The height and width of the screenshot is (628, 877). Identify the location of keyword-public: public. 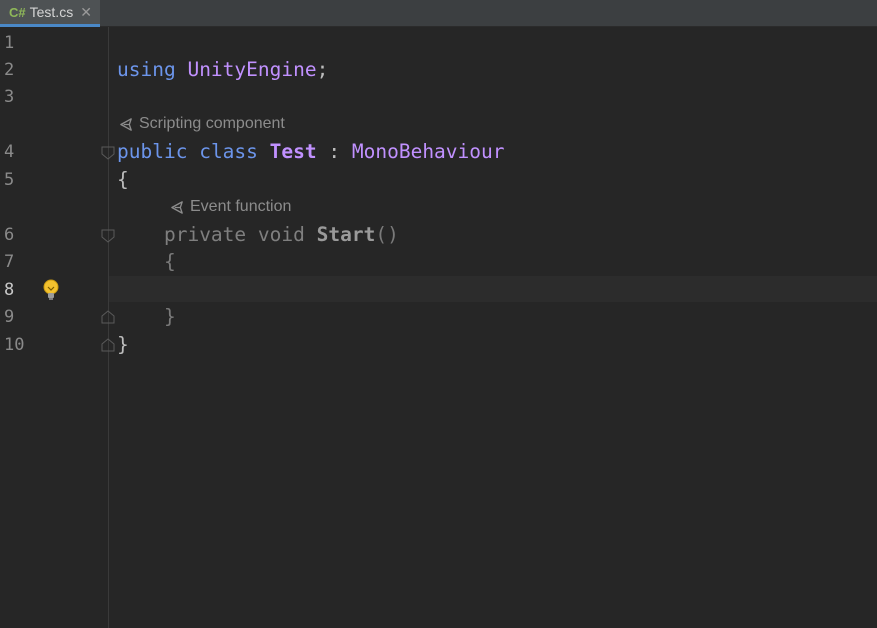
(152, 151).